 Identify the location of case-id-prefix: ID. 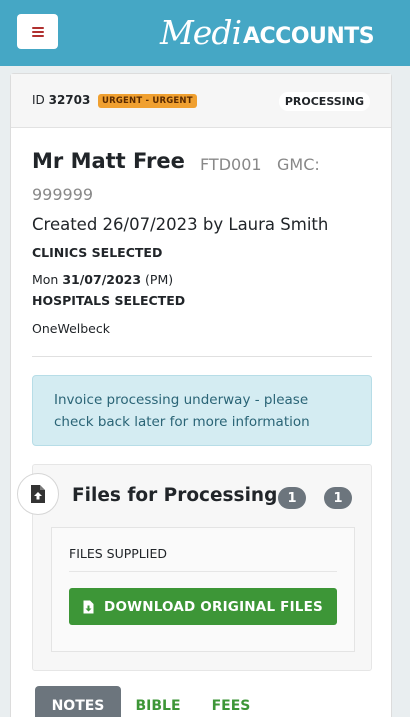
(38, 100).